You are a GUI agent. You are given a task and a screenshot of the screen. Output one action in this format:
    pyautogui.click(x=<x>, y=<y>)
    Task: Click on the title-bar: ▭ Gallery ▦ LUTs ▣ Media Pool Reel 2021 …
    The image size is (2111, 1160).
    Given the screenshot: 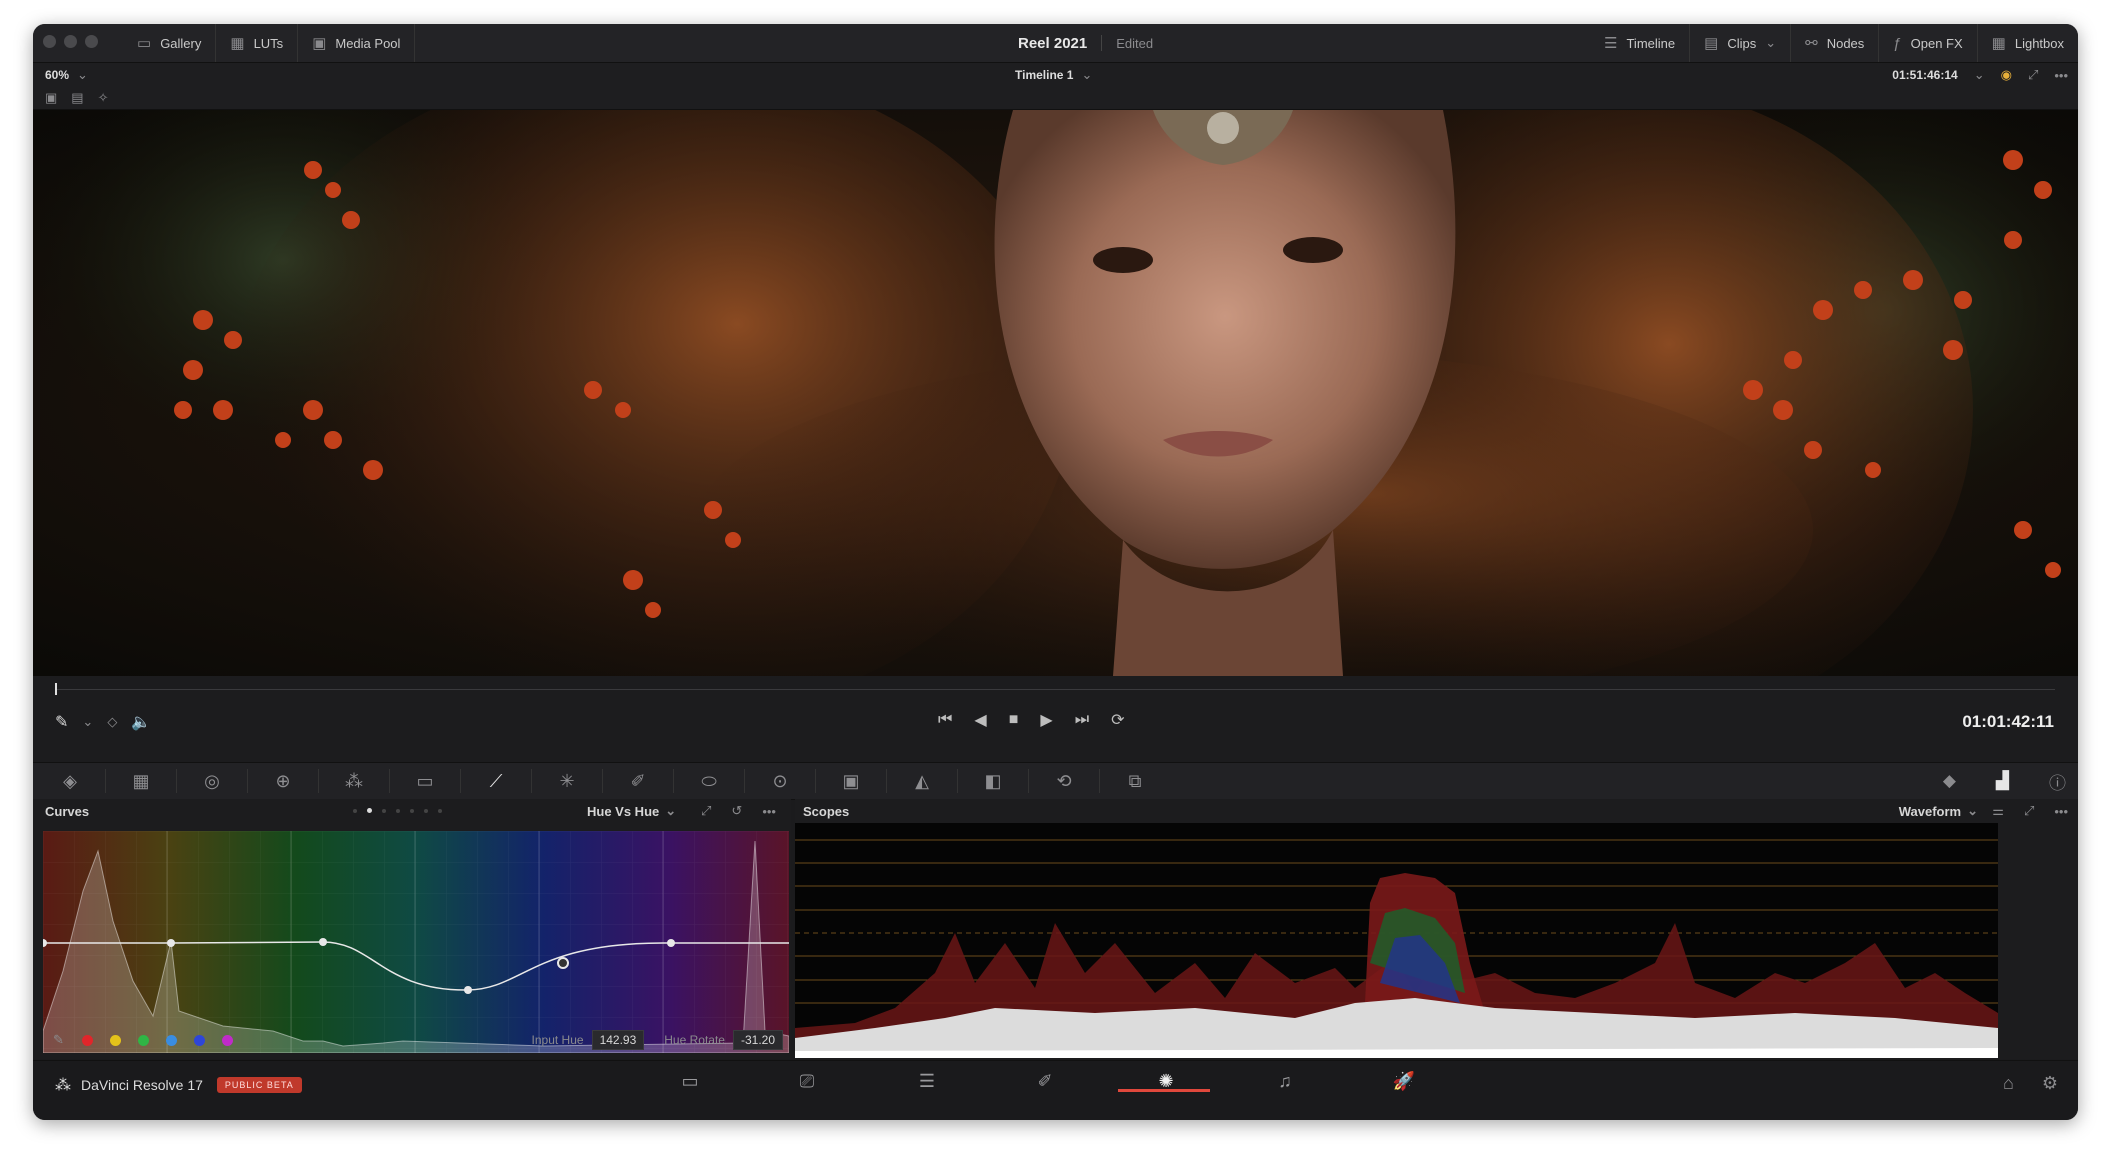 What is the action you would take?
    pyautogui.click(x=1055, y=43)
    